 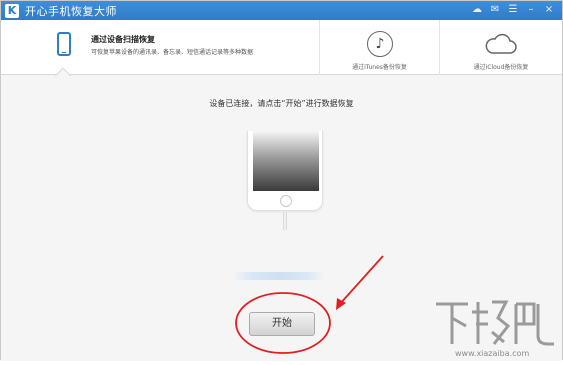 I want to click on watermark-url: www.xiazaiba.com, so click(x=492, y=353).